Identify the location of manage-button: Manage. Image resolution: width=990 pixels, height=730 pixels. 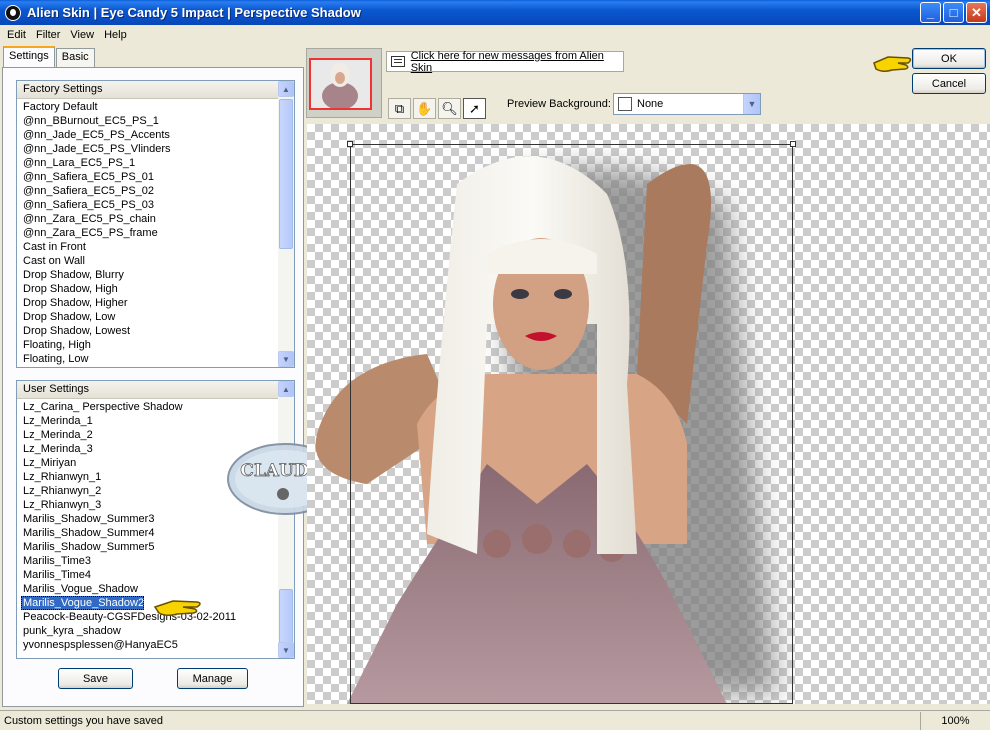
(212, 678).